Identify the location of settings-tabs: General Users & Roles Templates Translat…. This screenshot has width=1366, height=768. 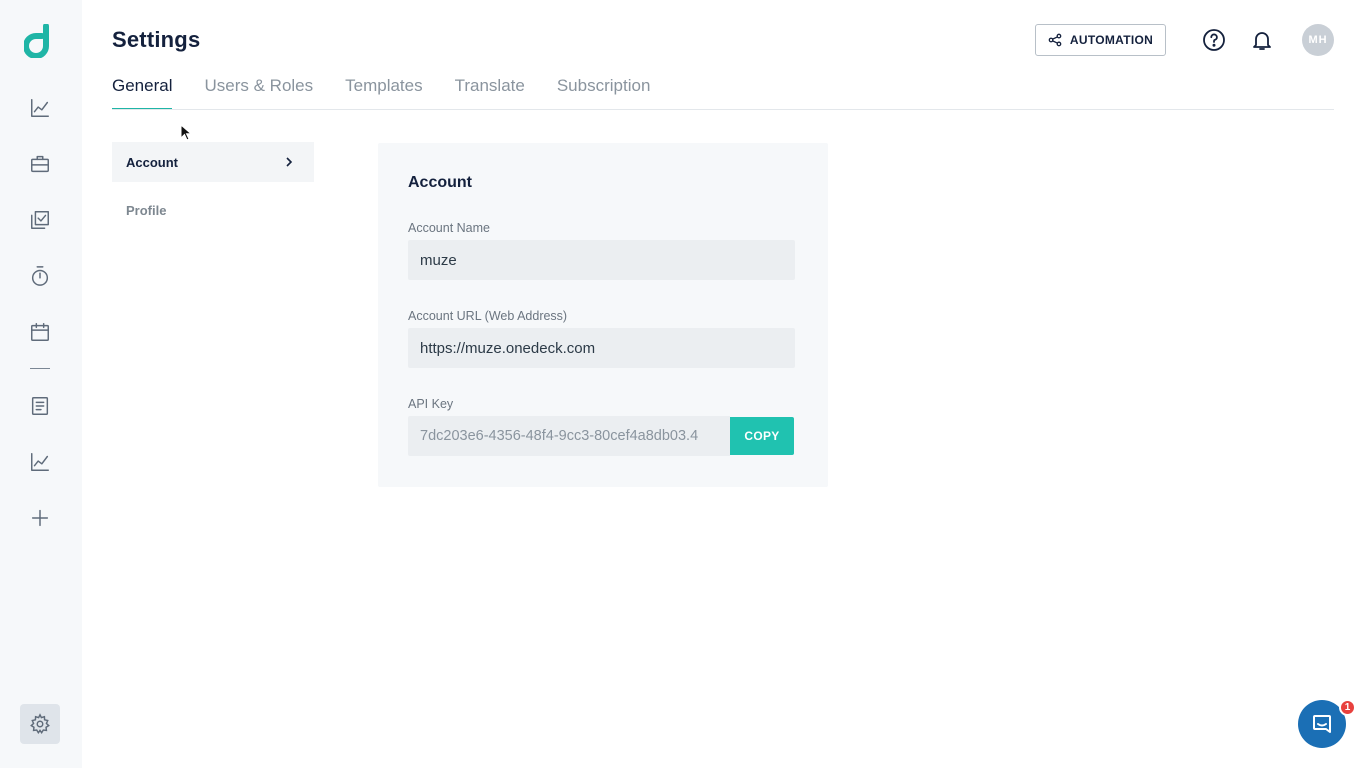
(381, 93).